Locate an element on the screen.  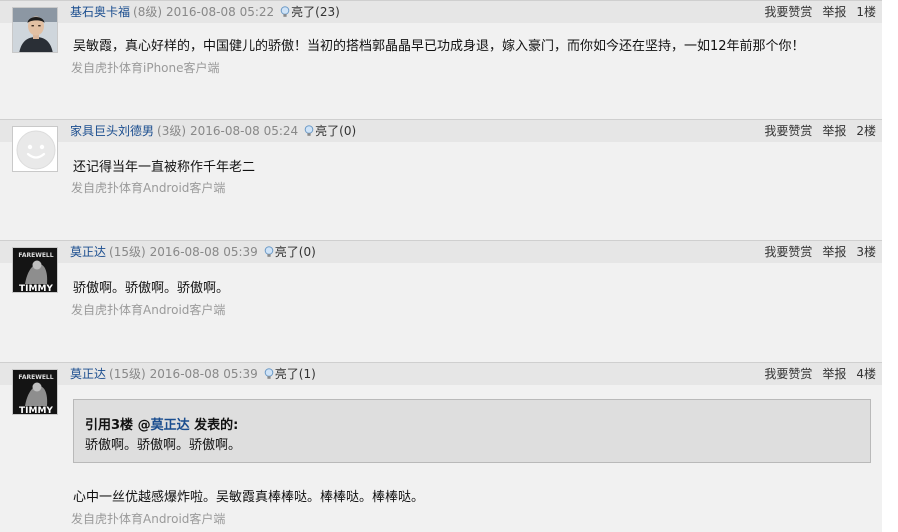
reply-meta: 莫正达 (15级) 2016-08-08 05:39 亮了(0) is located at coordinates (193, 252).